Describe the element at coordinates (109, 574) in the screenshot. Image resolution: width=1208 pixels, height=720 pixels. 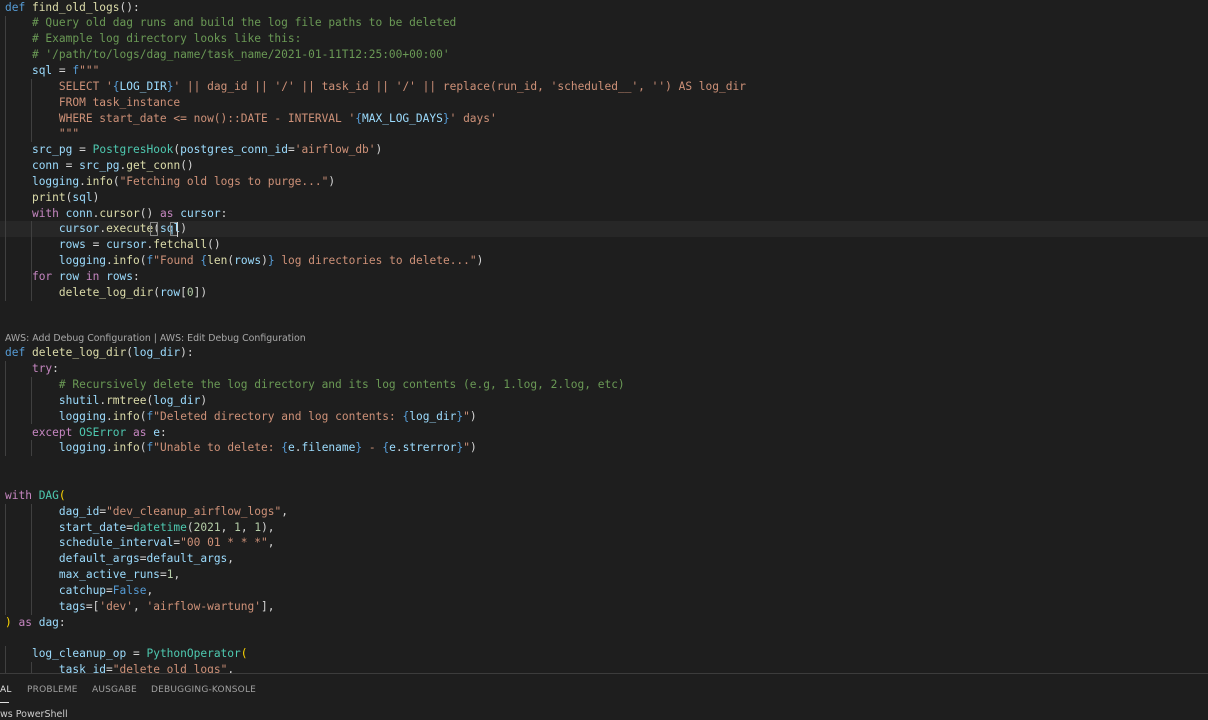
I see `code-token: max_active_runs` at that location.